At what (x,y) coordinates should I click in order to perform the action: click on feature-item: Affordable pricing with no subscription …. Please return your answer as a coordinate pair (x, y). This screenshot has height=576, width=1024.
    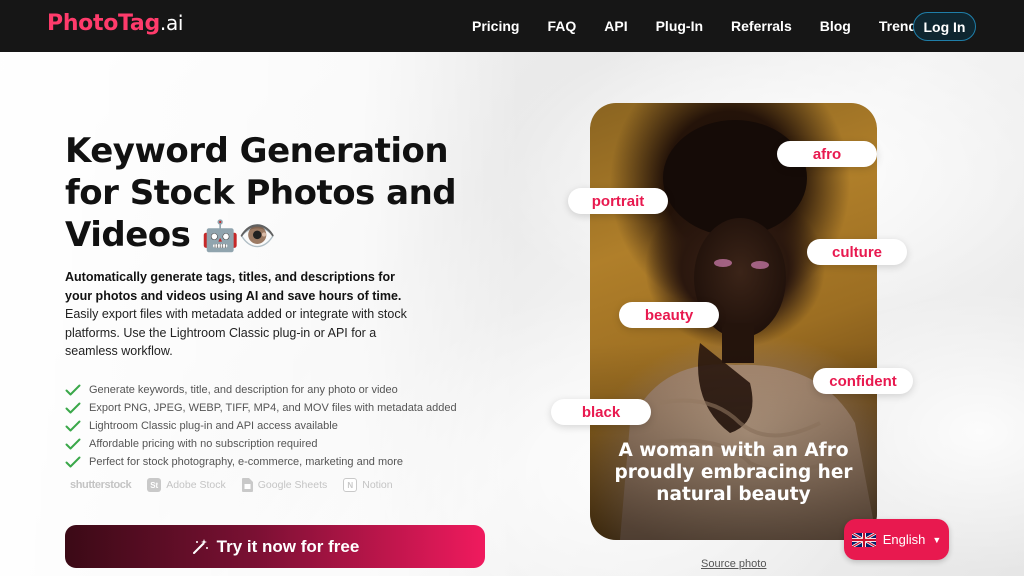
    Looking at the image, I should click on (275, 444).